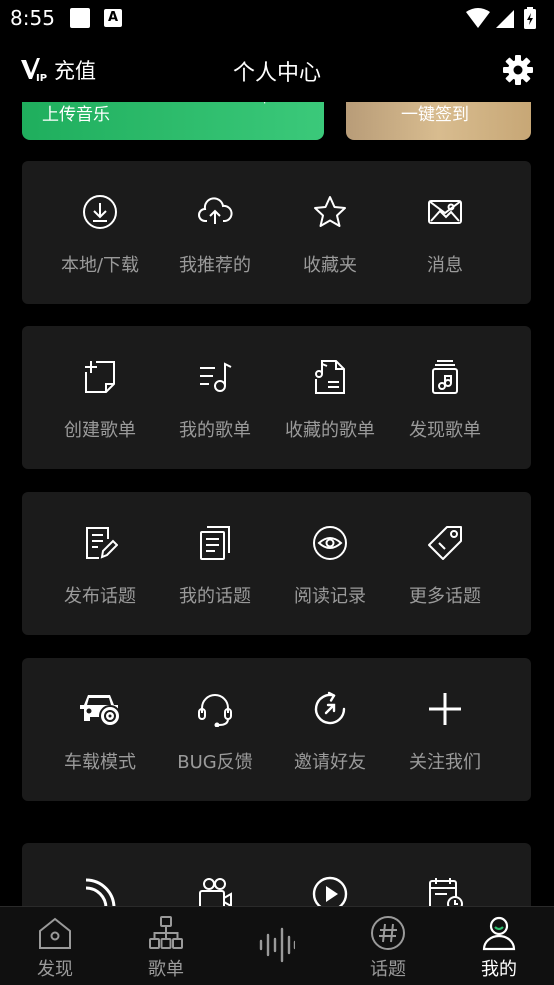 Image resolution: width=554 pixels, height=985 pixels. I want to click on refresh-arrow-icon, so click(330, 709).